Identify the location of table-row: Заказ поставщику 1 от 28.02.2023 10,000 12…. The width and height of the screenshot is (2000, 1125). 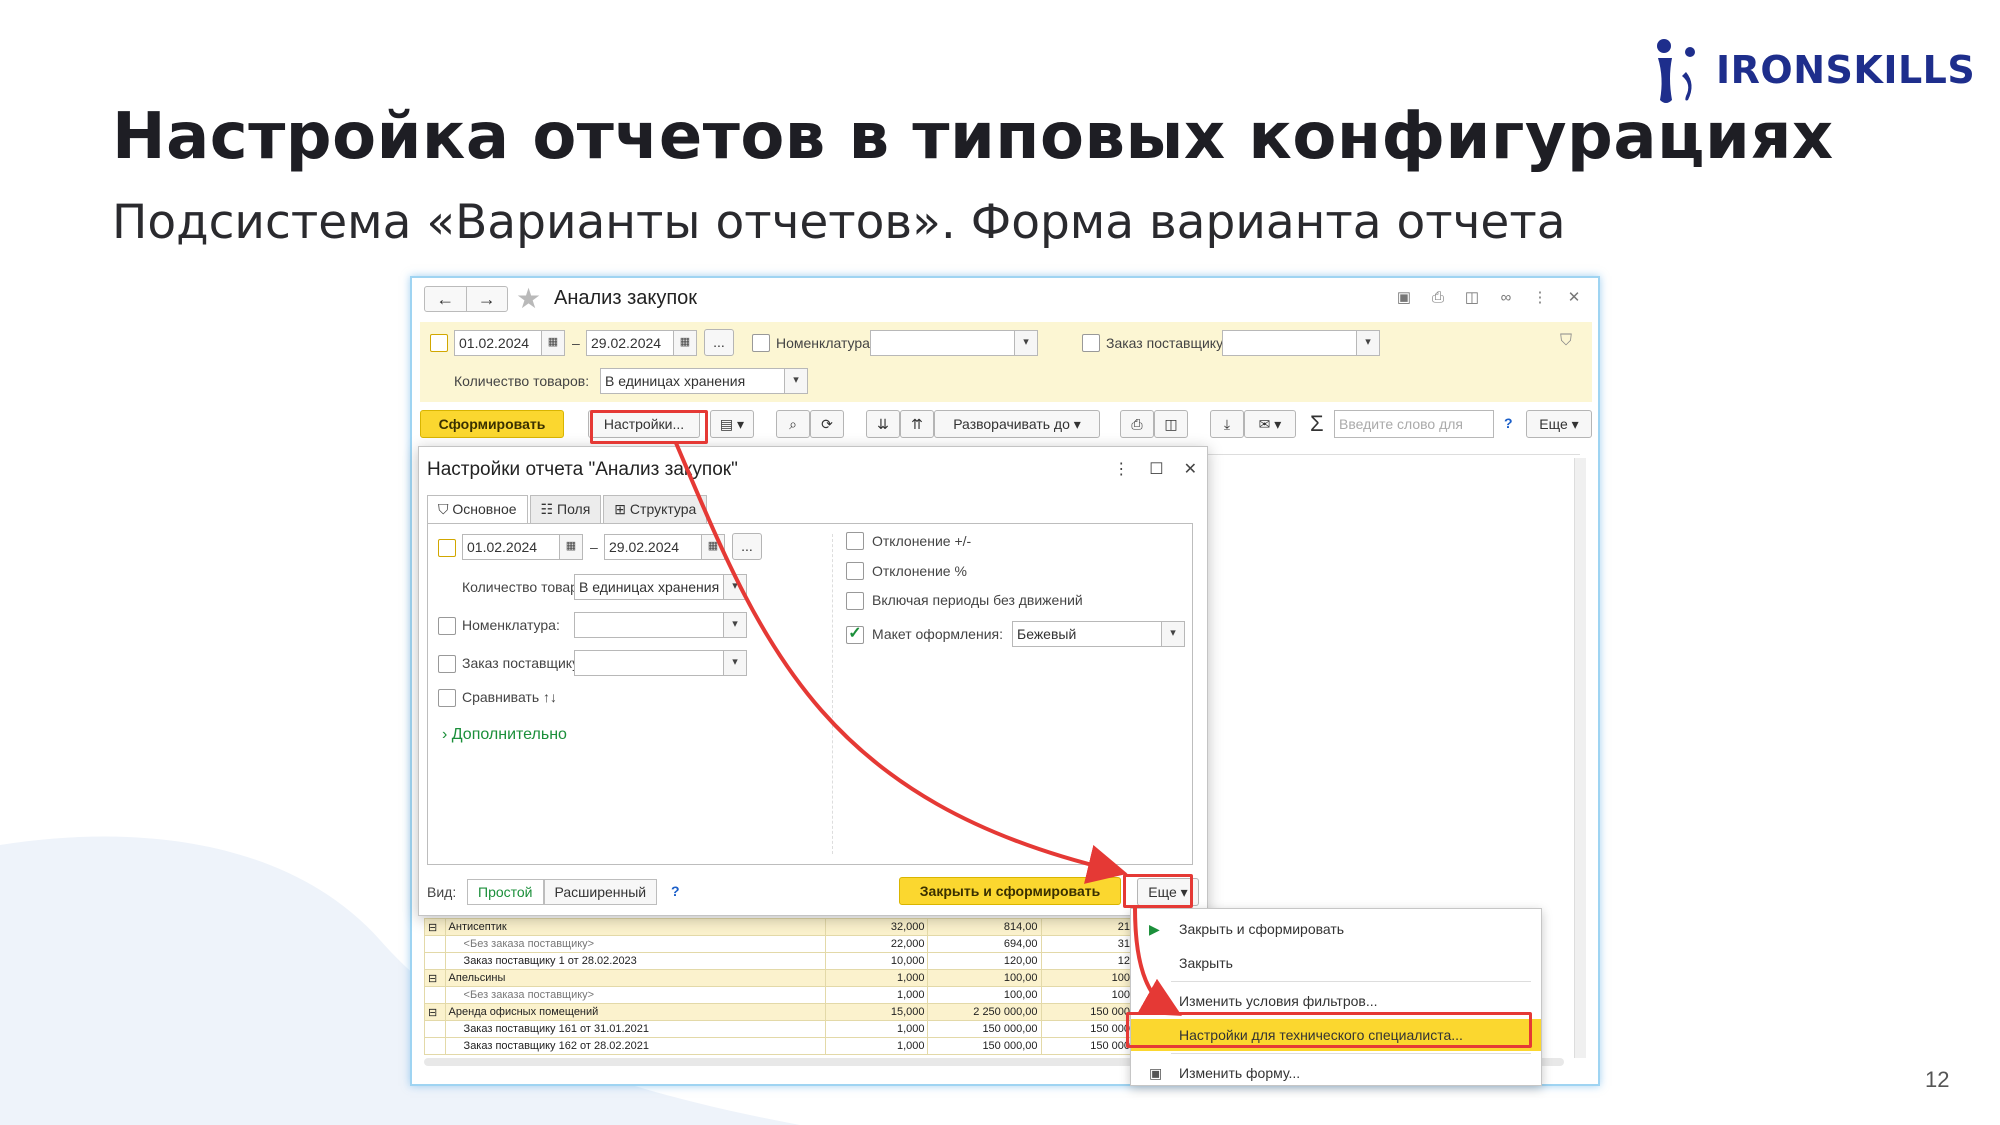
(779, 961).